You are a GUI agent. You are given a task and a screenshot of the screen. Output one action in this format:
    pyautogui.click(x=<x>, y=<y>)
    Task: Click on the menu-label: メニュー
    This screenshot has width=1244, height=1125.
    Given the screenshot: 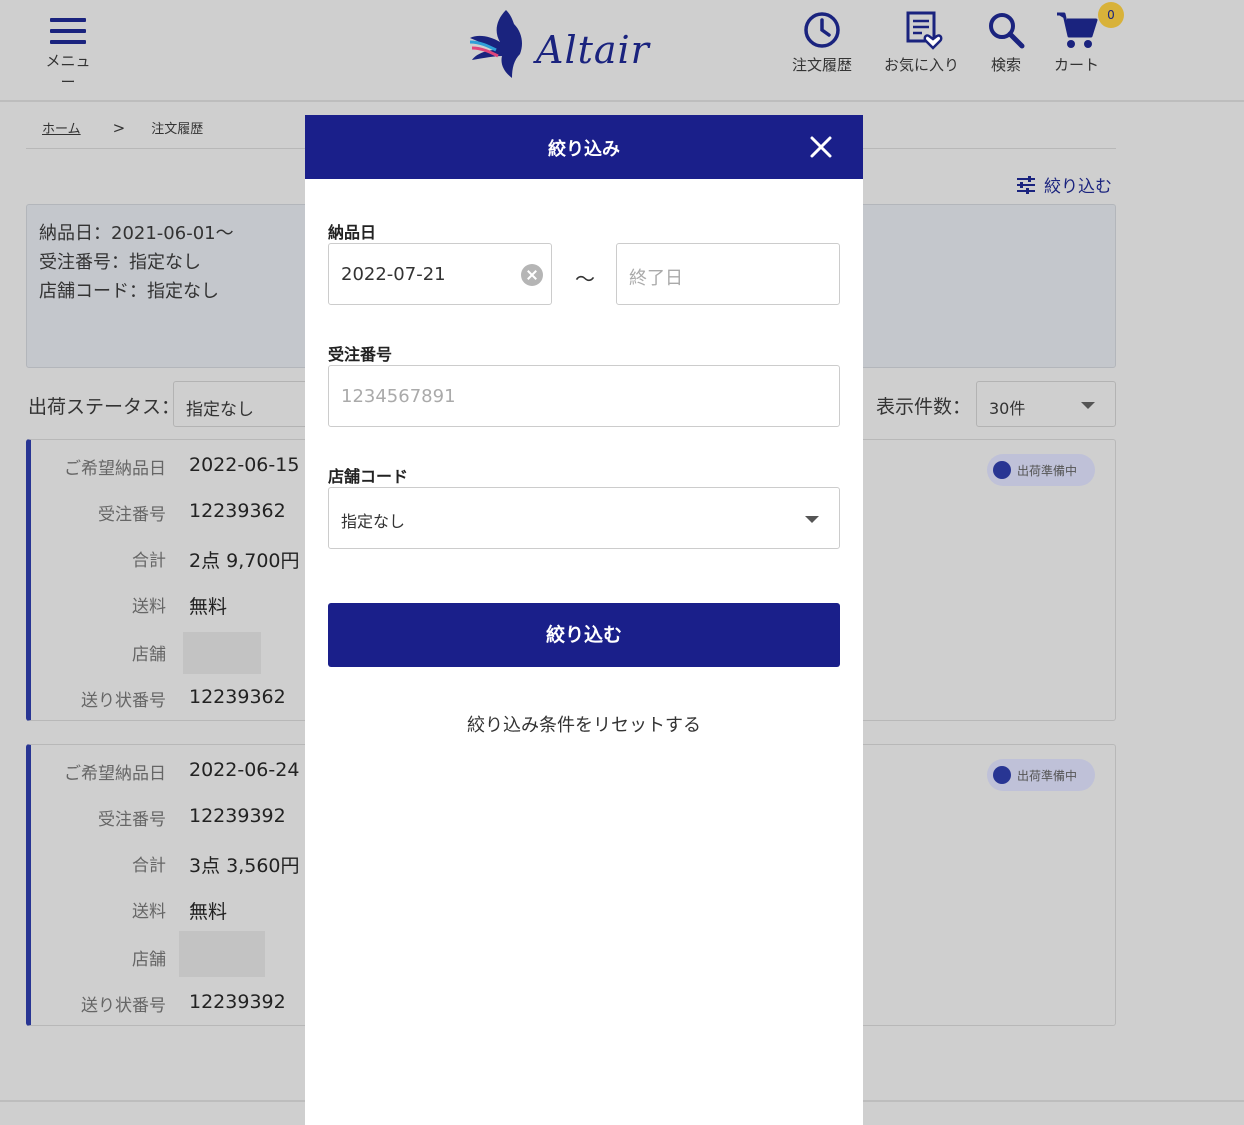 What is the action you would take?
    pyautogui.click(x=68, y=71)
    